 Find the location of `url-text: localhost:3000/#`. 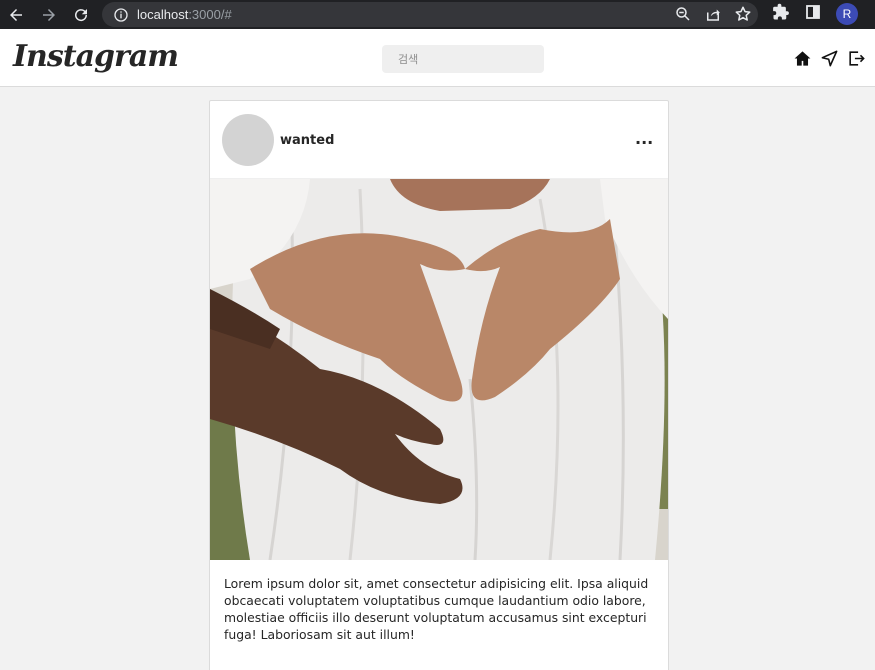

url-text: localhost:3000/# is located at coordinates (184, 14).